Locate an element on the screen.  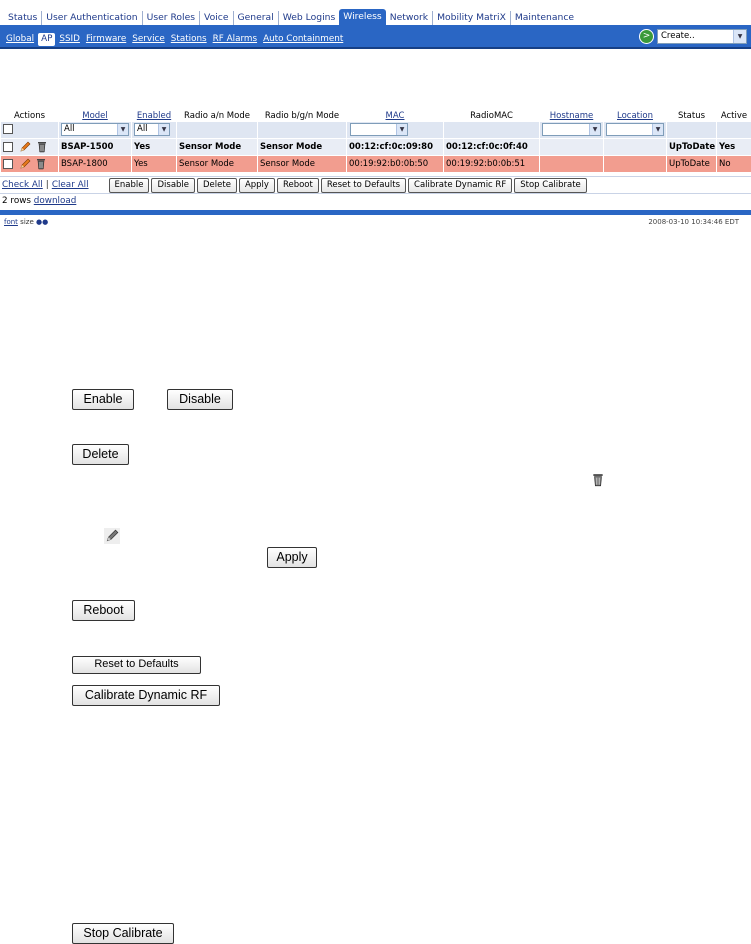
filter-row: All ▼ All ▼ ▼ ▼ ▼ is located at coordinates (375, 129).